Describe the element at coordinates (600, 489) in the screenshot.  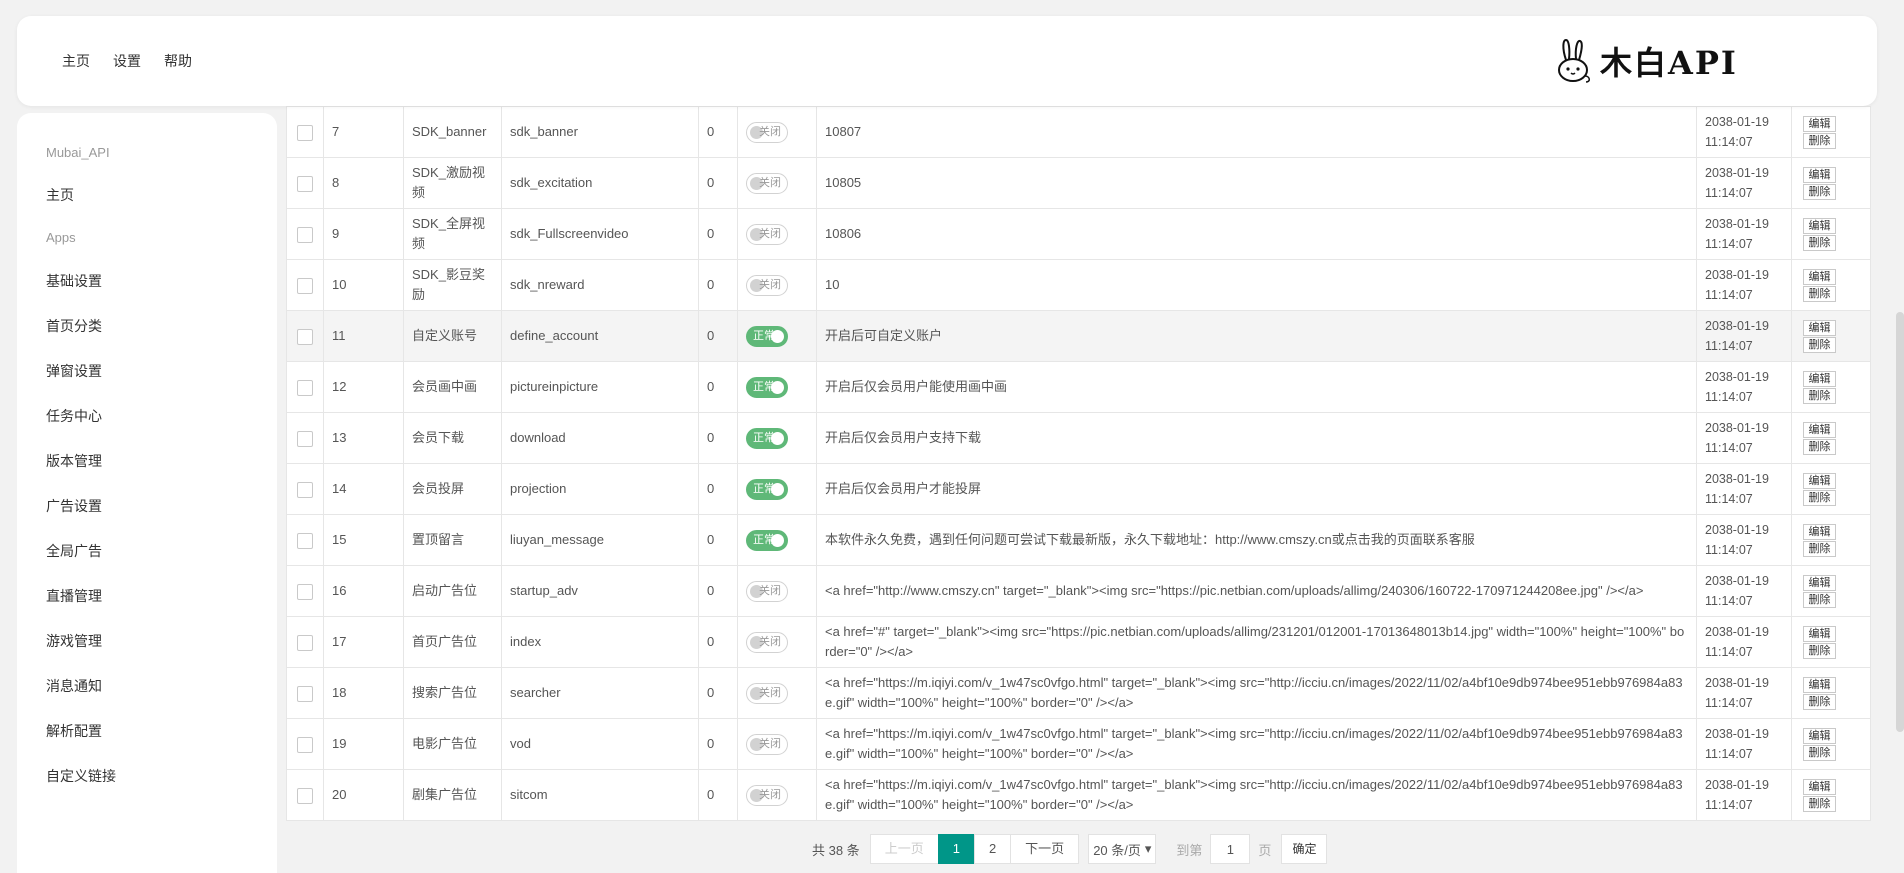
I see `row-key: projection` at that location.